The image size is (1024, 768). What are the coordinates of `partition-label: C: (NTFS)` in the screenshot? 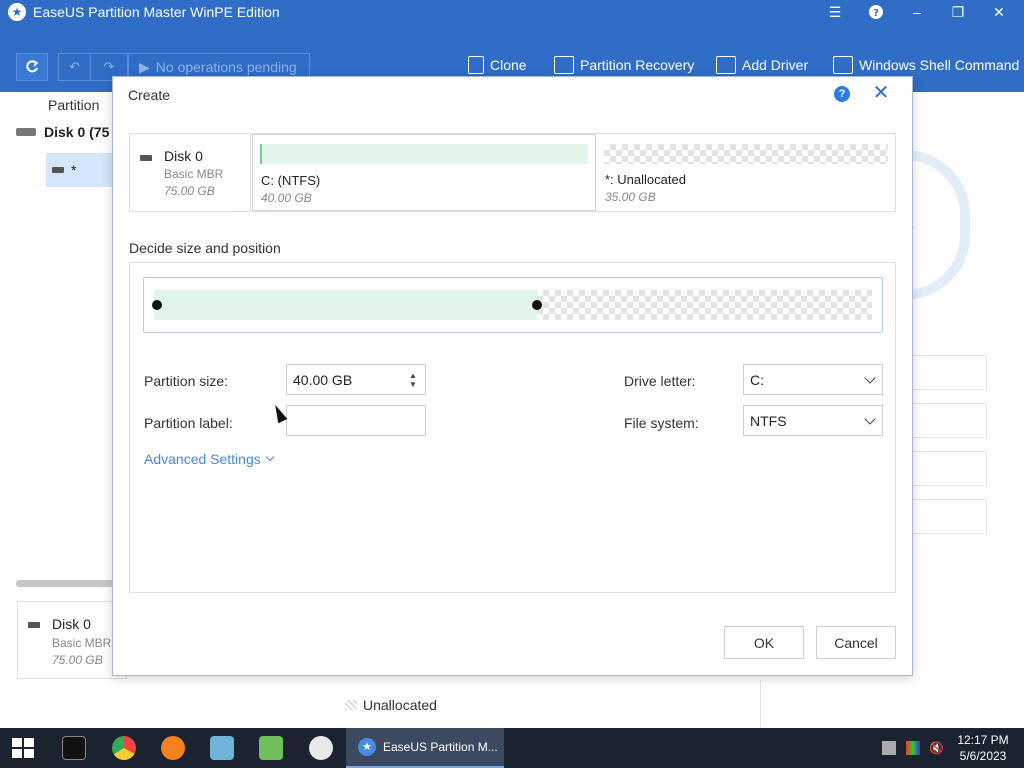 It's located at (291, 180).